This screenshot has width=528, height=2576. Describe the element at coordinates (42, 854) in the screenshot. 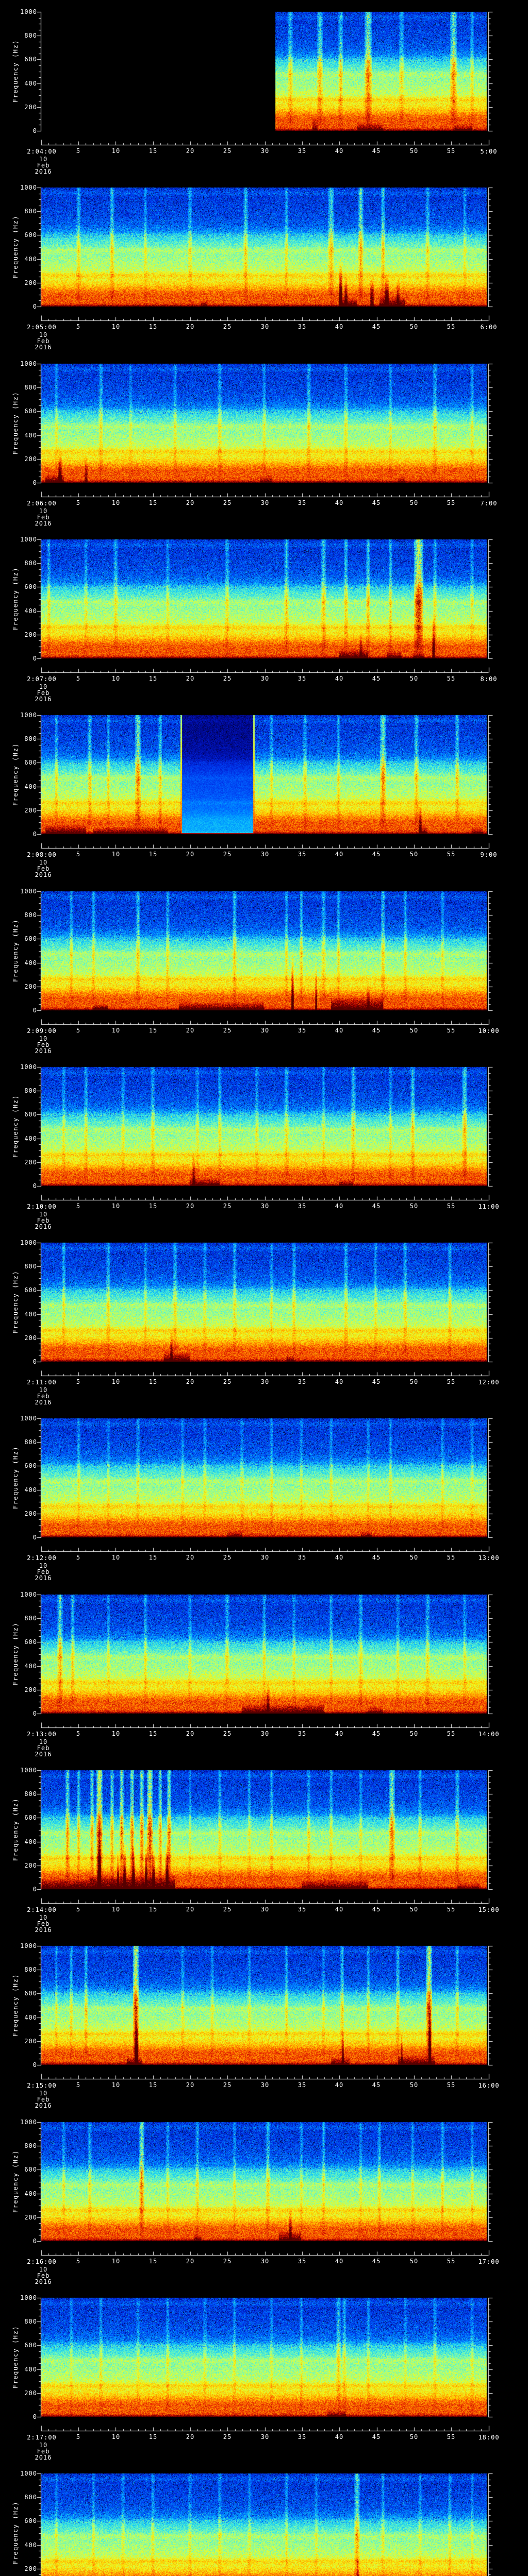

I see `x-axis-start-time: 2:08:00` at that location.